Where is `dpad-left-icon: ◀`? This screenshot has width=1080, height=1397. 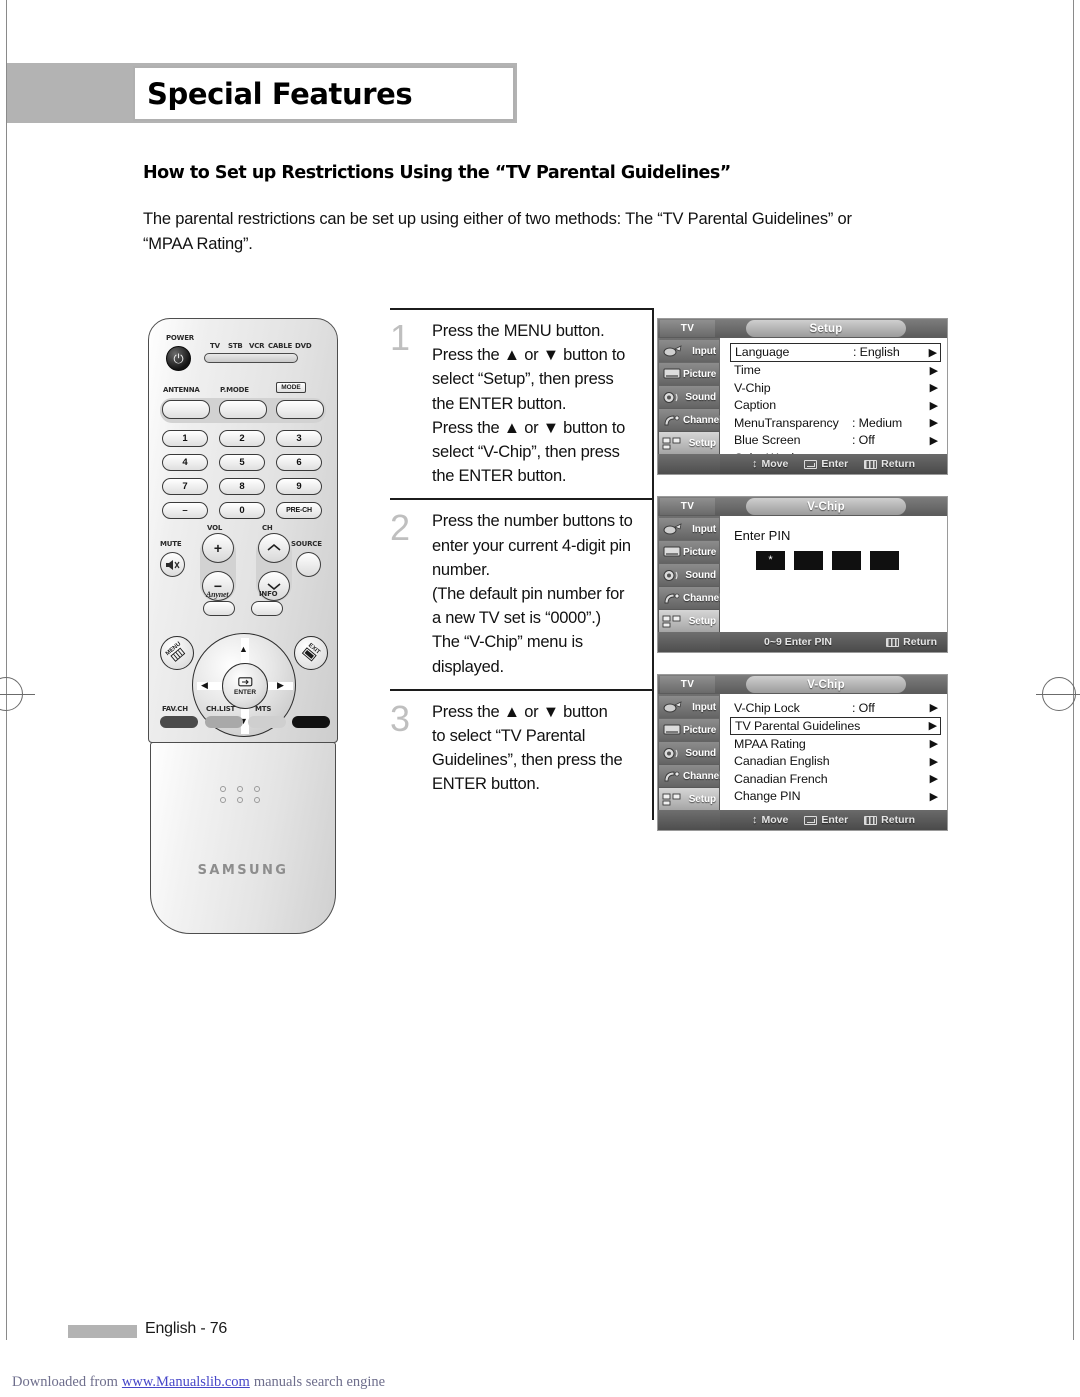 dpad-left-icon: ◀ is located at coordinates (204, 685).